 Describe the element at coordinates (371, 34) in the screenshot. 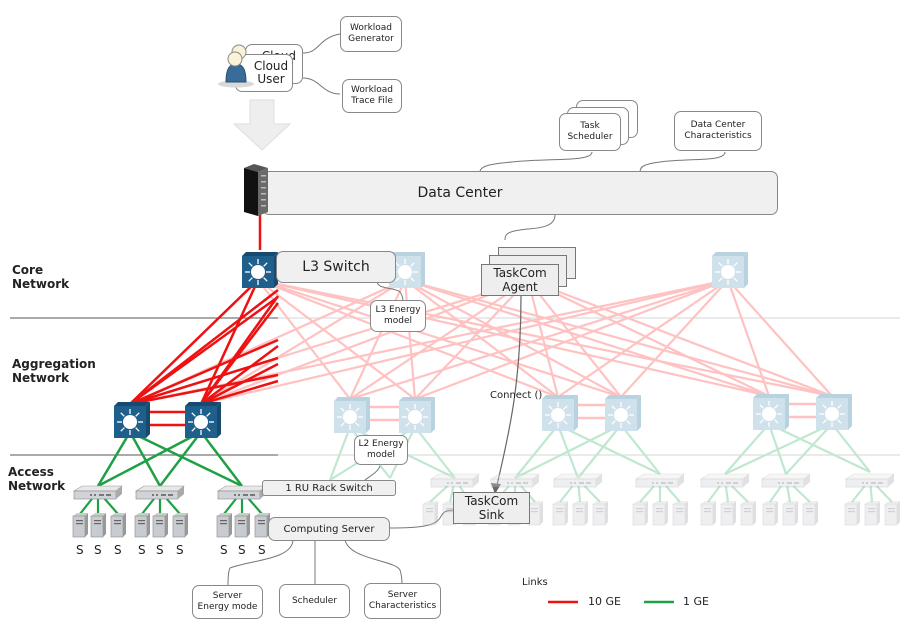

I see `workload-generator-box: Workload Generator` at that location.